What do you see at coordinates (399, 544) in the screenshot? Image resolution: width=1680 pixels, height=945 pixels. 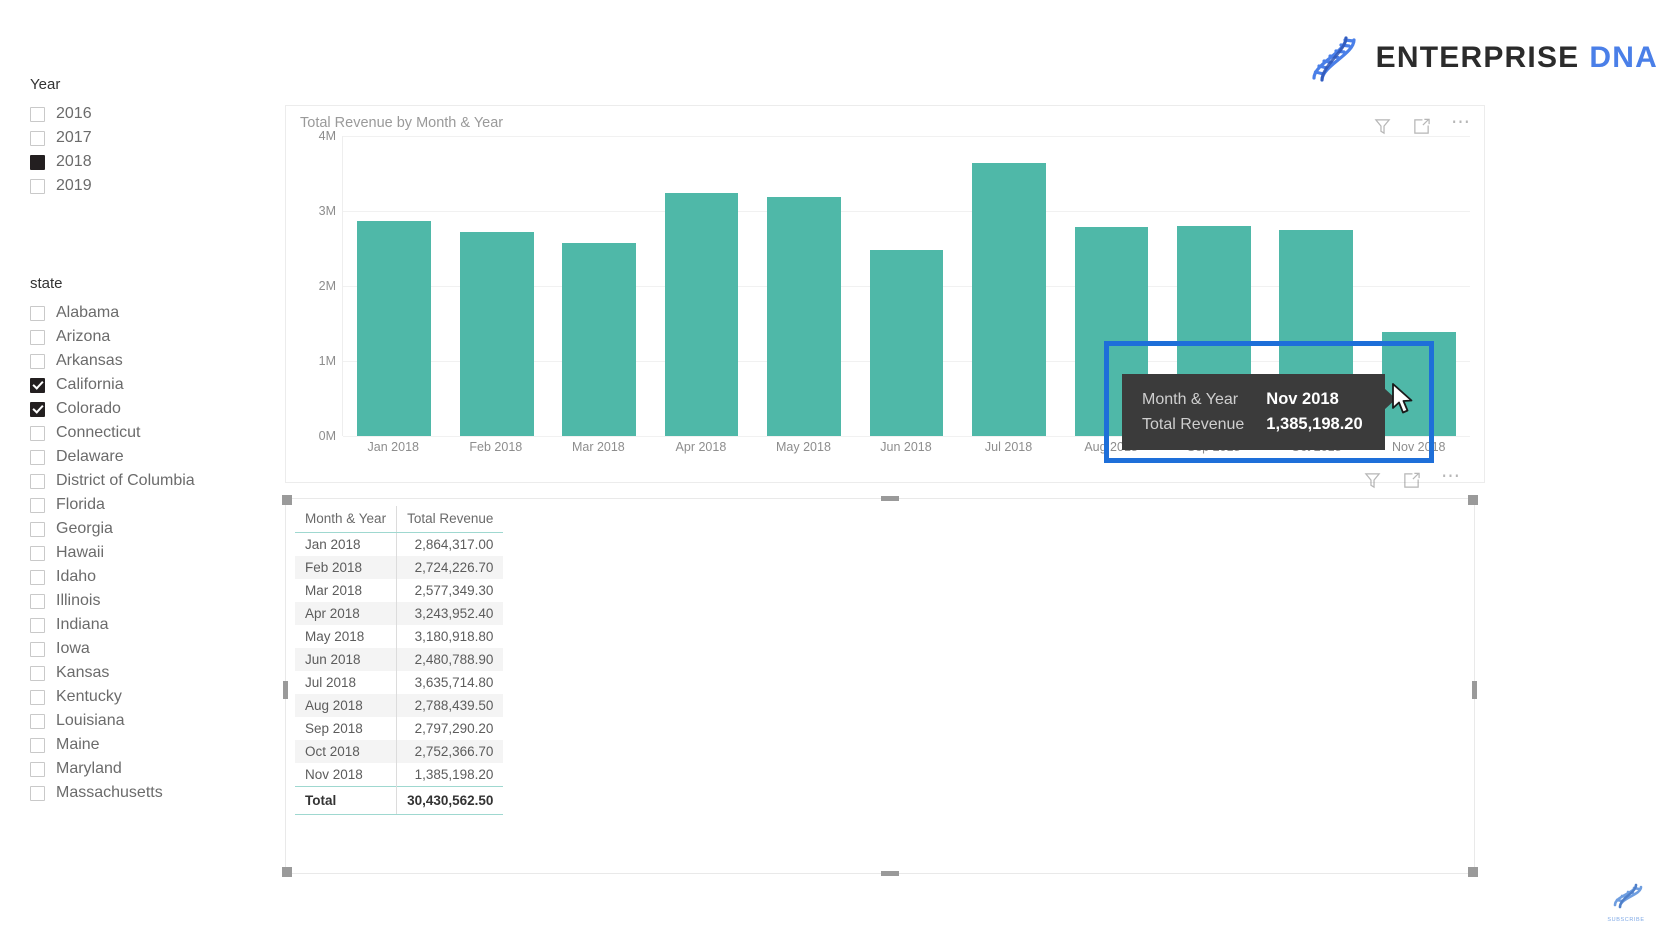 I see `table-row: Jan 2018 2,864,317.00` at bounding box center [399, 544].